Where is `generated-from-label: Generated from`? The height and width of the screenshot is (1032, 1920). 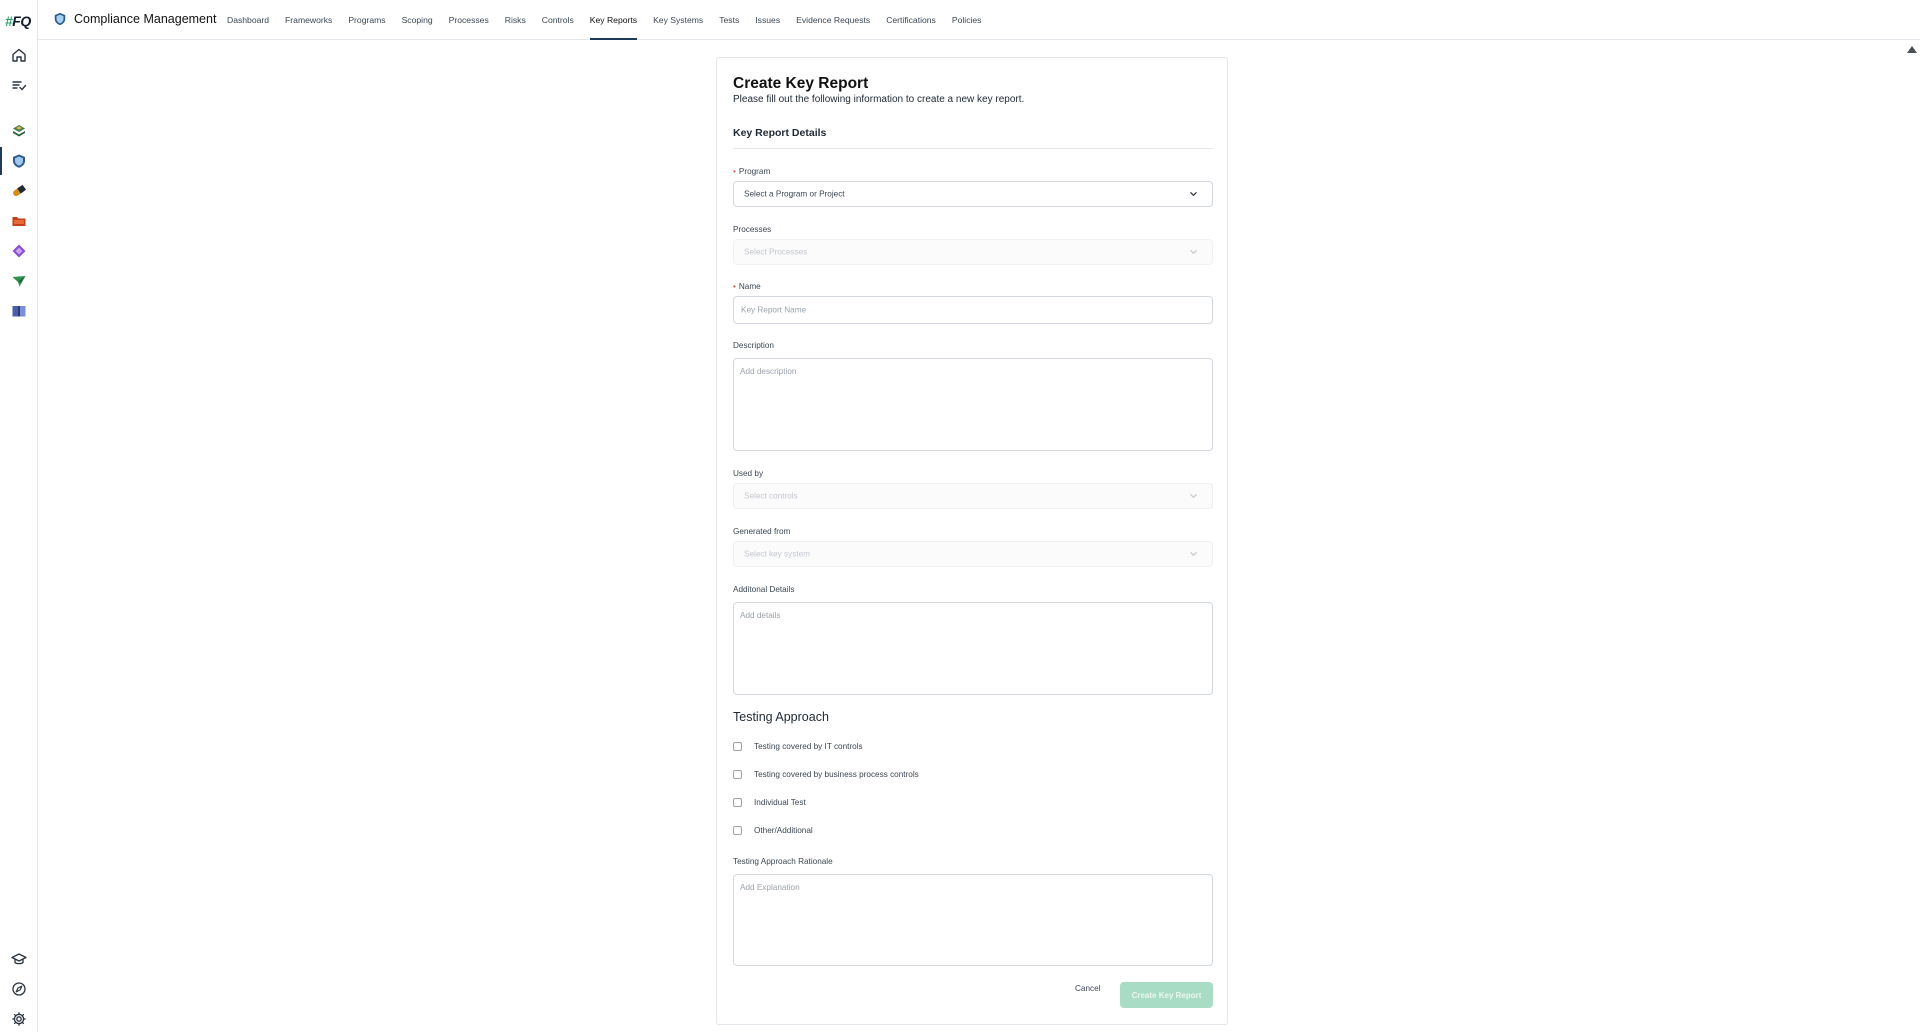 generated-from-label: Generated from is located at coordinates (762, 531).